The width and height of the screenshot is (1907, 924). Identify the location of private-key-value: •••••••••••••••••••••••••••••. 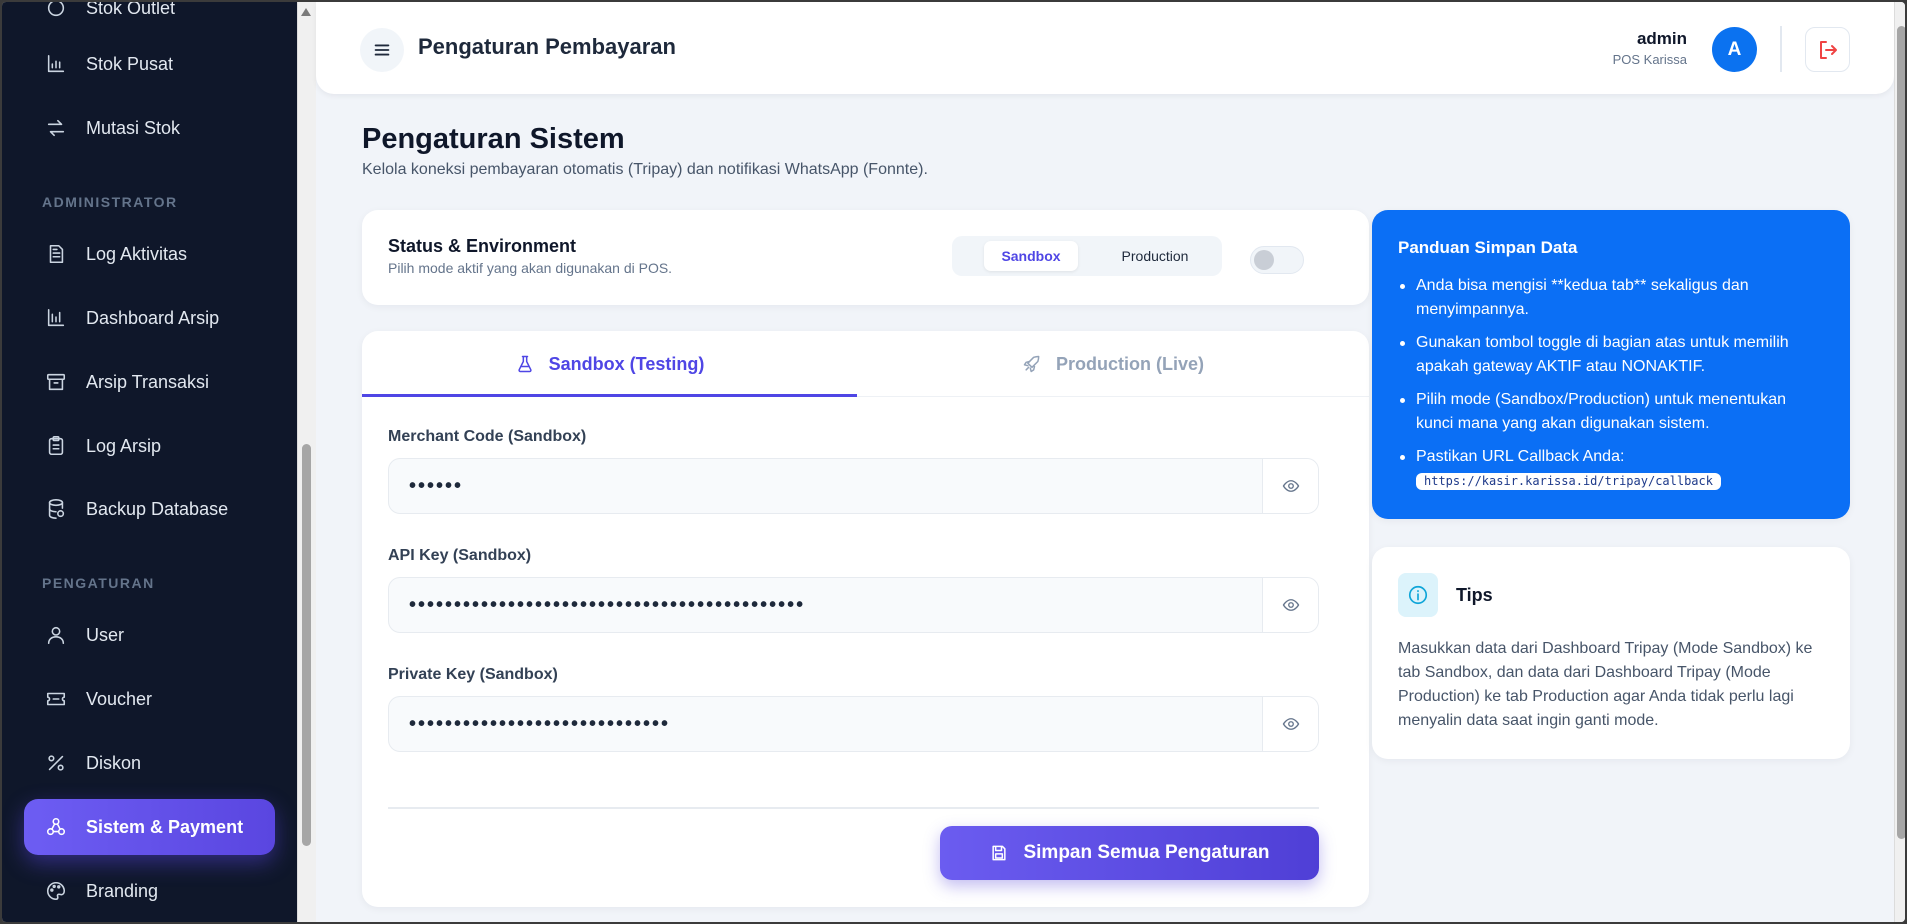
(540, 724).